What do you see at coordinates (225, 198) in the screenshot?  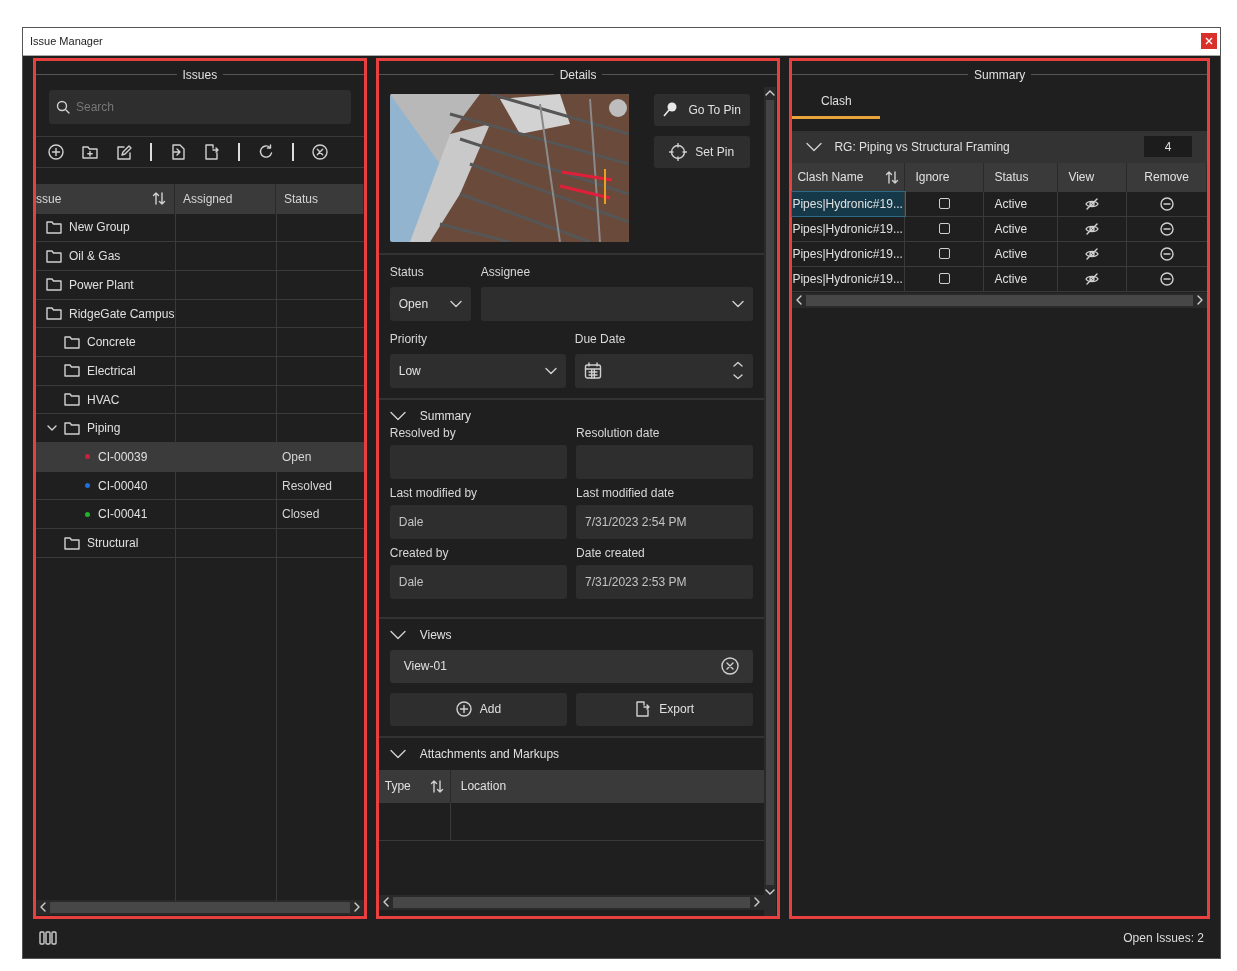 I see `column-header: Assigned` at bounding box center [225, 198].